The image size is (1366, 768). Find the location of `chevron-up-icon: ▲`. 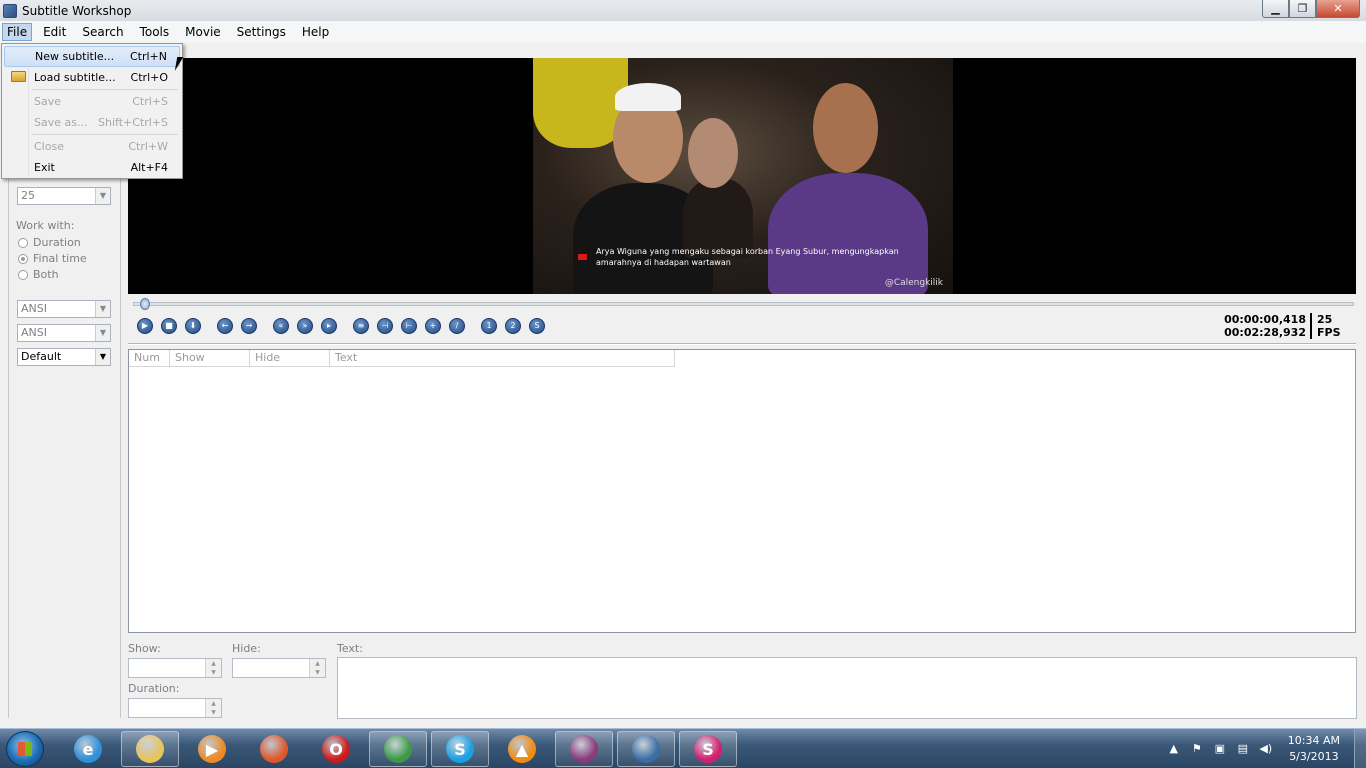

chevron-up-icon: ▲ is located at coordinates (1174, 749).